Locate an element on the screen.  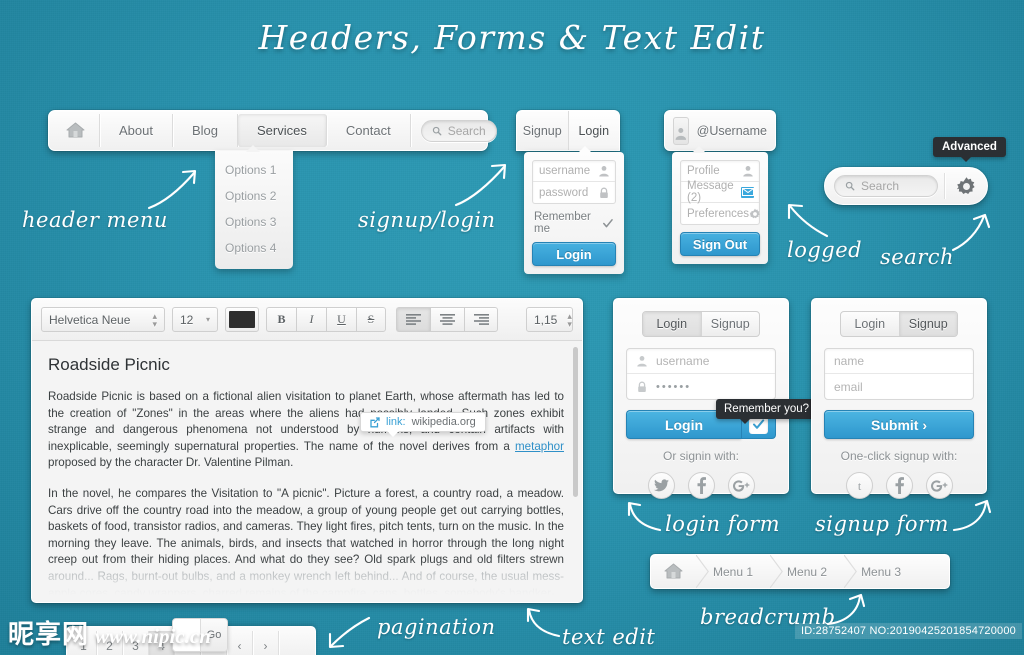
dropdown-item-2: Options 2 is located at coordinates (254, 196).